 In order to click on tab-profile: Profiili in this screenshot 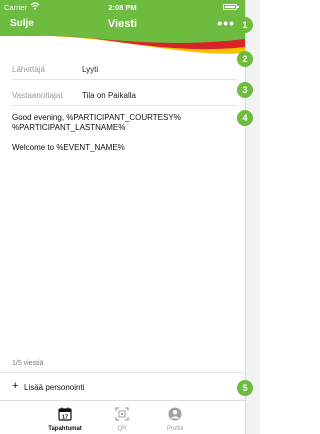, I will do `click(175, 419)`.